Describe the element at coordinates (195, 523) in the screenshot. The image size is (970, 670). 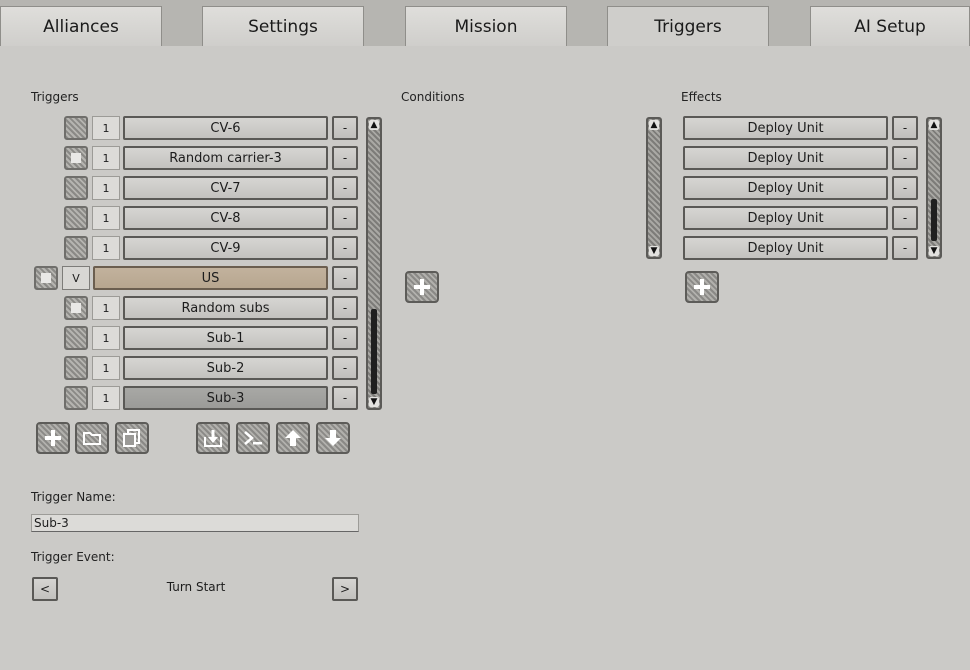
I see `trigger-name-input` at that location.